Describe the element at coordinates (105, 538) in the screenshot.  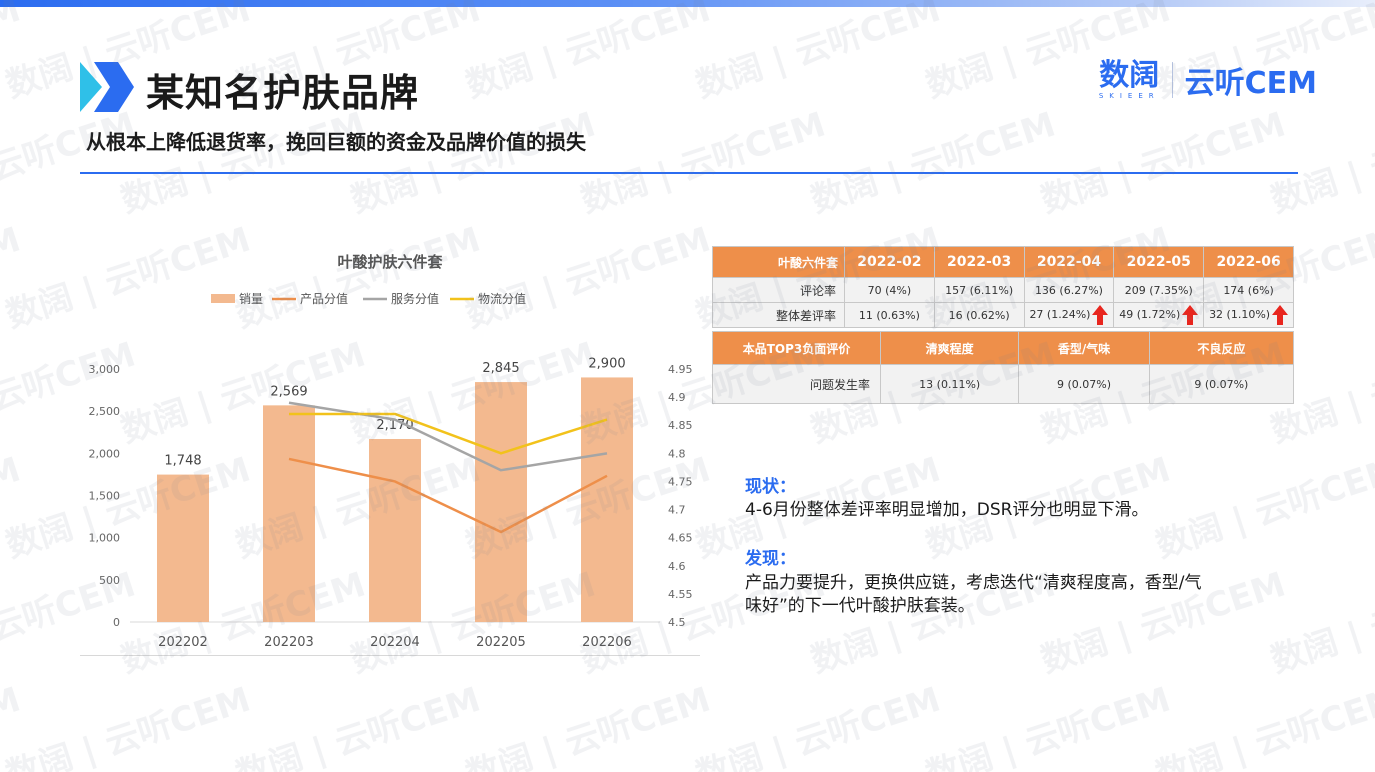
I see `y-left-tick-label: 1,000` at that location.